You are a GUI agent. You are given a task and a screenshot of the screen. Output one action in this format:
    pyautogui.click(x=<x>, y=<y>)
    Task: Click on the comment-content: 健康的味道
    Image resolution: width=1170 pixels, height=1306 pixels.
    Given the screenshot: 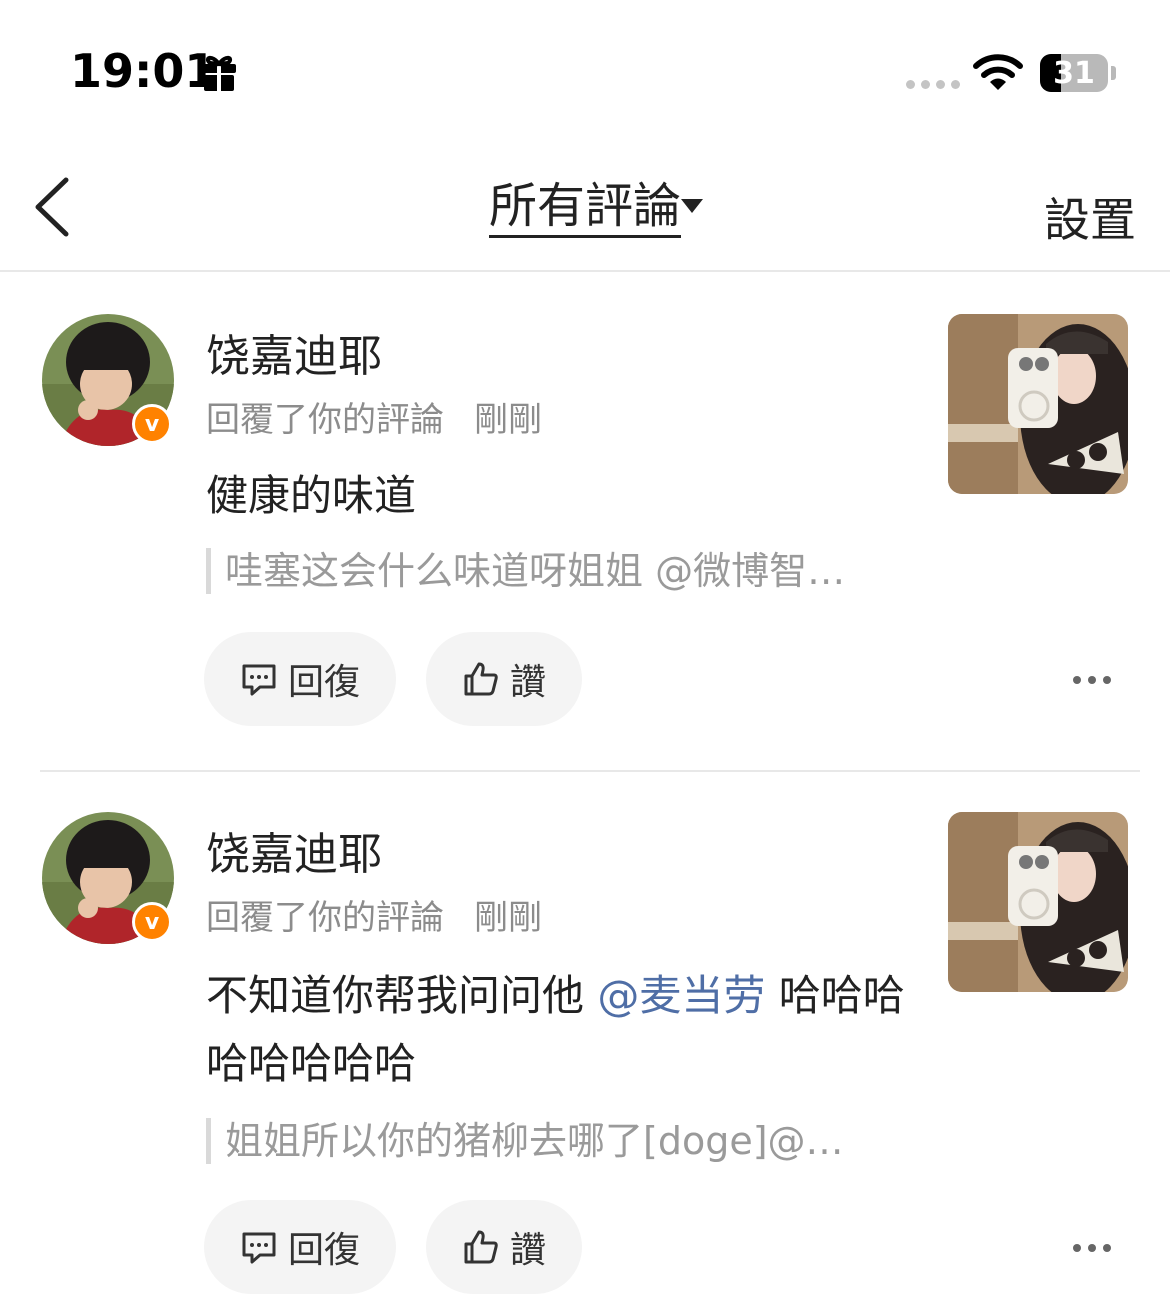 What is the action you would take?
    pyautogui.click(x=311, y=495)
    